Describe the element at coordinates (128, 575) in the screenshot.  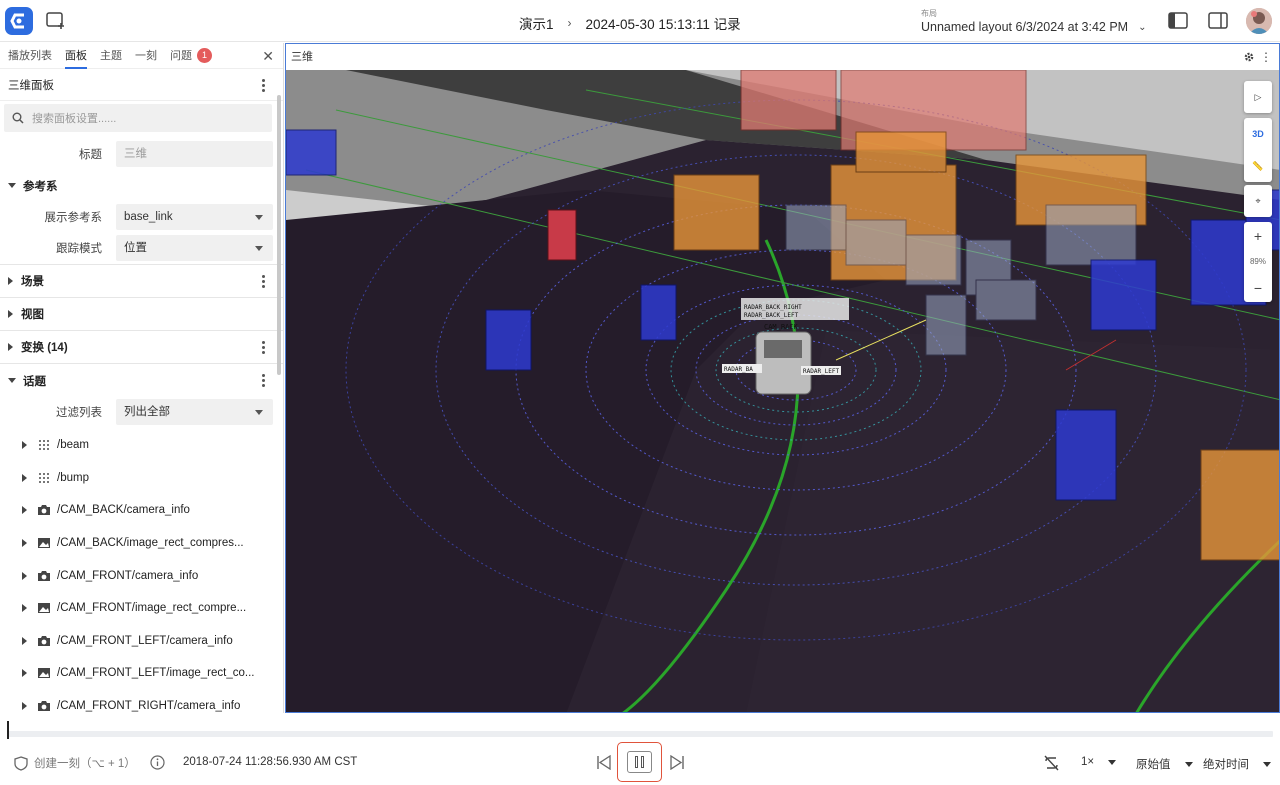
I see `topic-name: /CAM_FRONT/camera_info` at that location.